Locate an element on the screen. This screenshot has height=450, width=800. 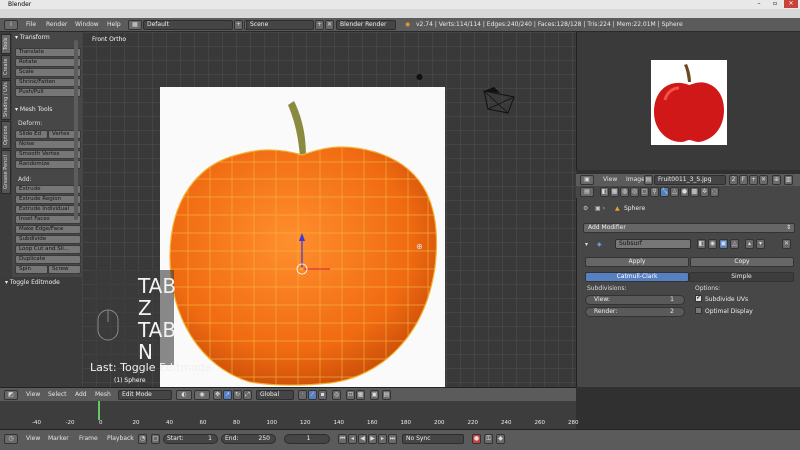
subdivide-button: Subdivide is located at coordinates (48, 239).